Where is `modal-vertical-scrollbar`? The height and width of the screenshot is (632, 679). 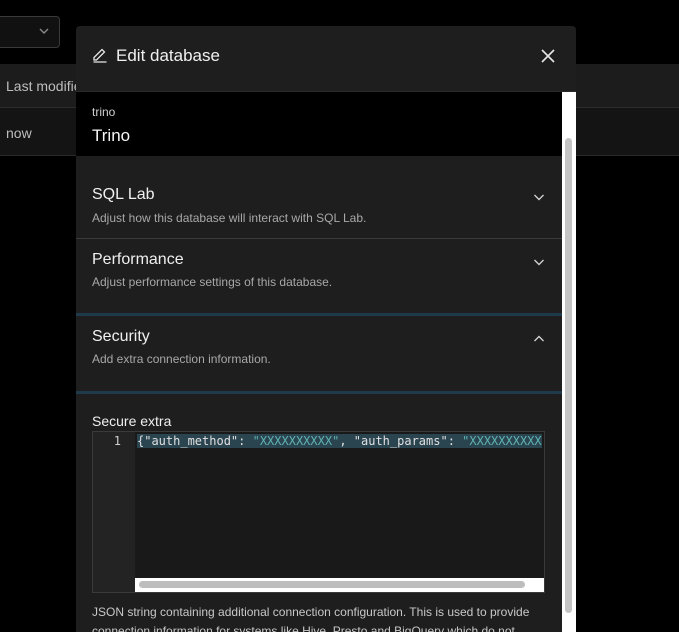
modal-vertical-scrollbar is located at coordinates (569, 362).